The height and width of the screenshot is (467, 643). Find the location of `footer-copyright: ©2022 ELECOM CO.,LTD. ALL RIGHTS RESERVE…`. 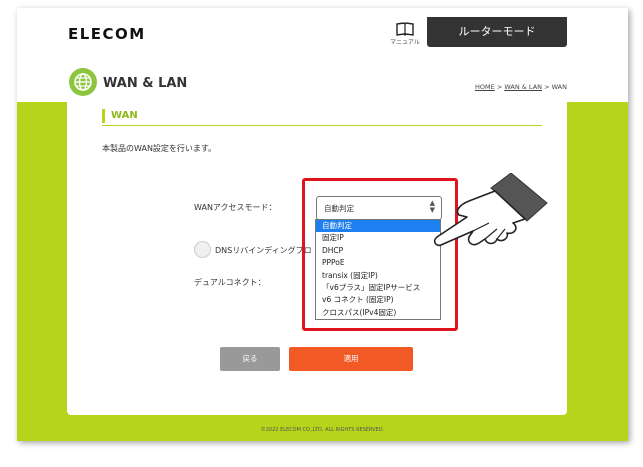

footer-copyright: ©2022 ELECOM CO.,LTD. ALL RIGHTS RESERVE… is located at coordinates (322, 430).